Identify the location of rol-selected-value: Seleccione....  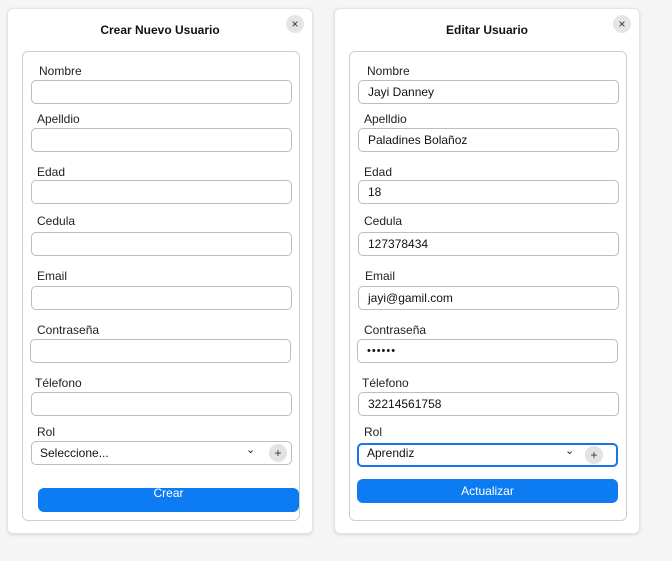
(74, 453).